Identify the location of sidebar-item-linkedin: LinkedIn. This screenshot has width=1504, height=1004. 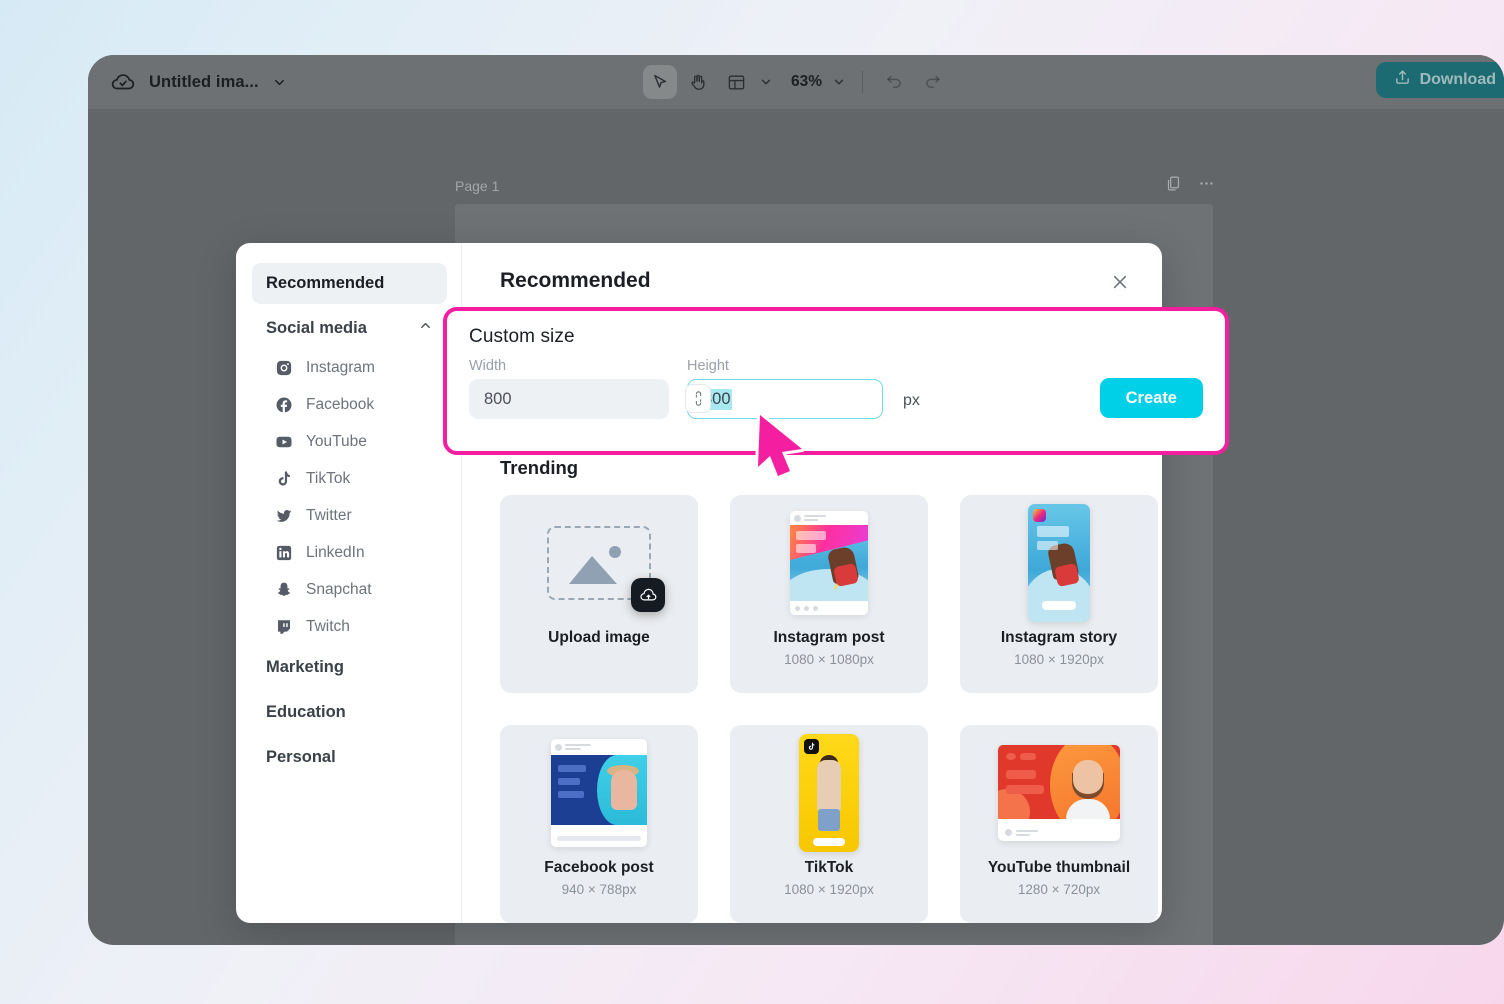
(349, 552).